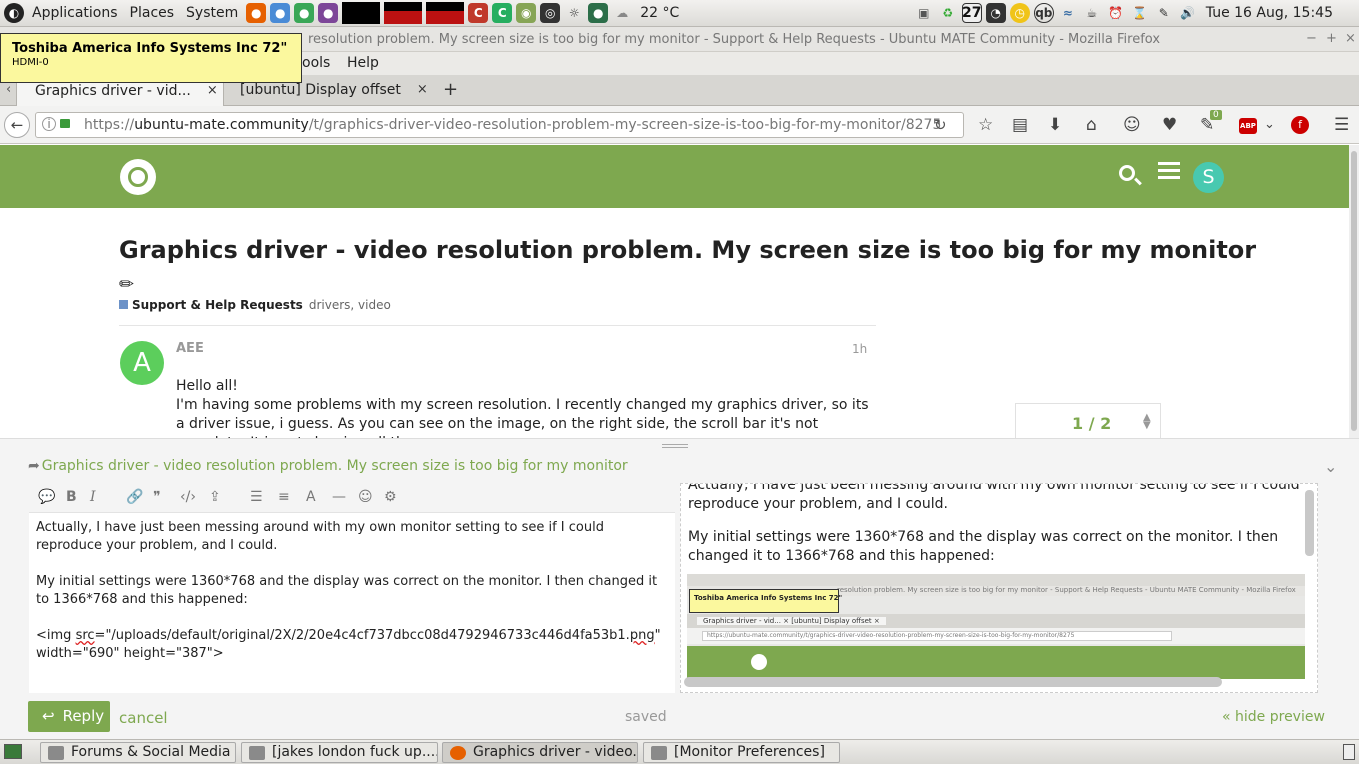 This screenshot has height=764, width=1359. What do you see at coordinates (478, 13) in the screenshot?
I see `app-c-red-icon: C` at bounding box center [478, 13].